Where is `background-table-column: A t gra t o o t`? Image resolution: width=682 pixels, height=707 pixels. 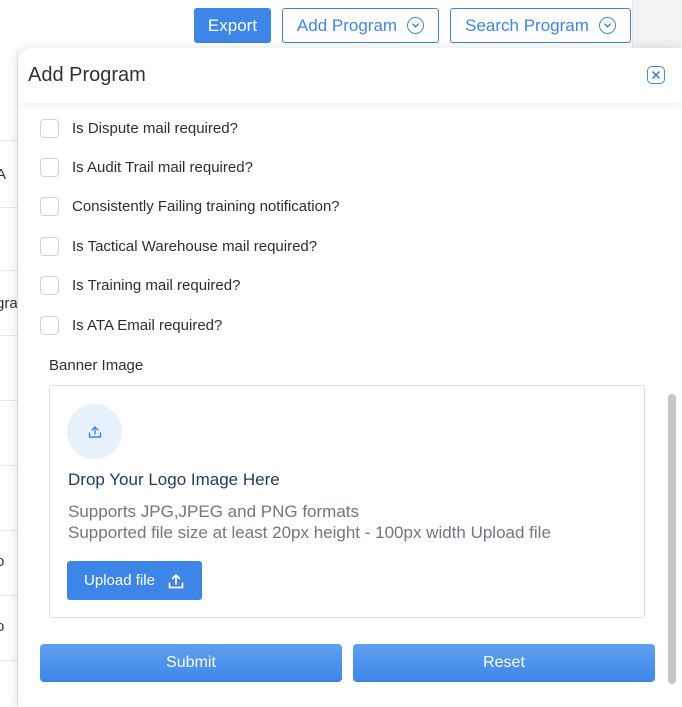 background-table-column: A t gra t o o t is located at coordinates (9, 378).